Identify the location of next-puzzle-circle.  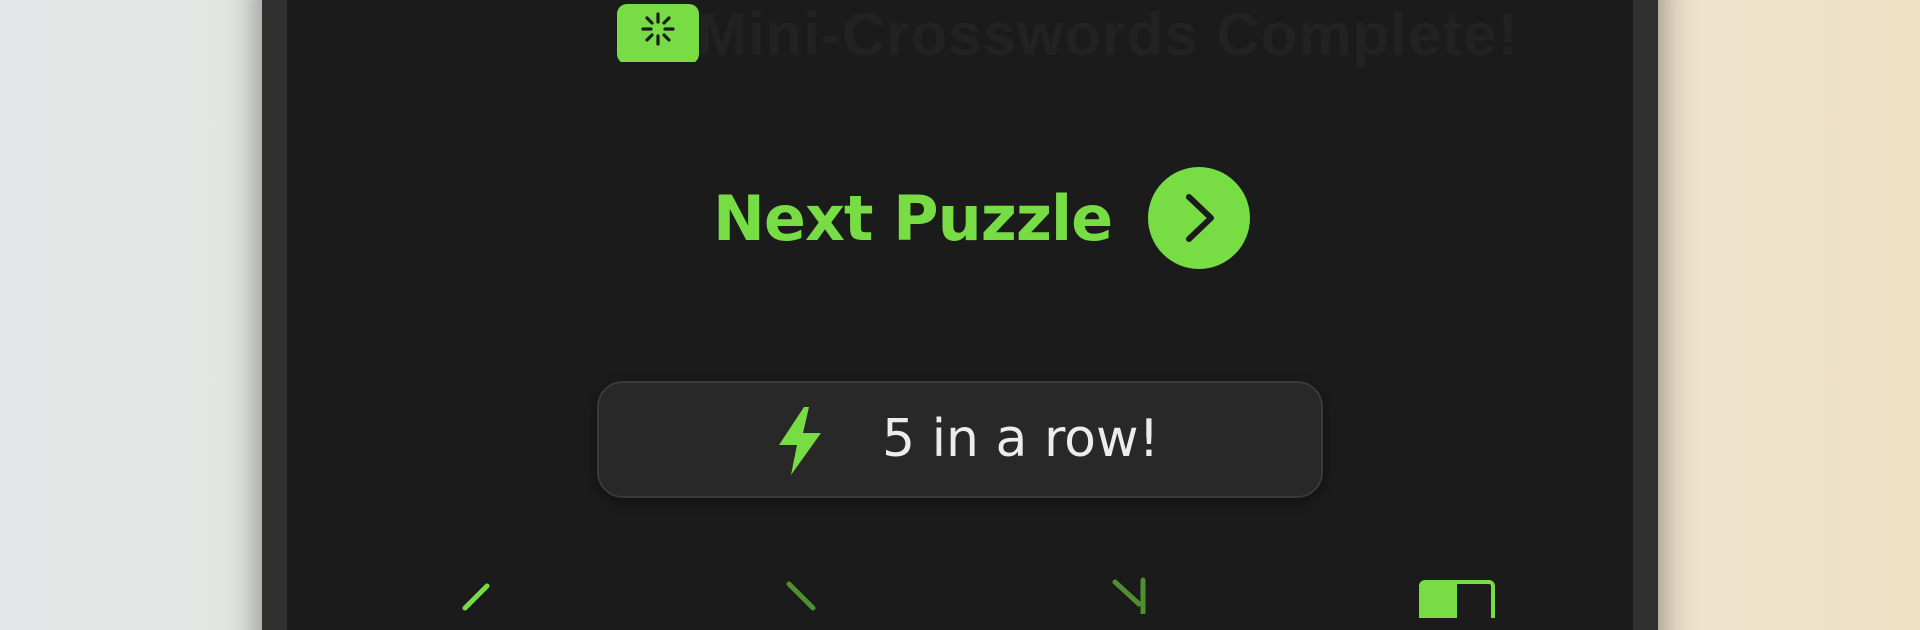
(1199, 218).